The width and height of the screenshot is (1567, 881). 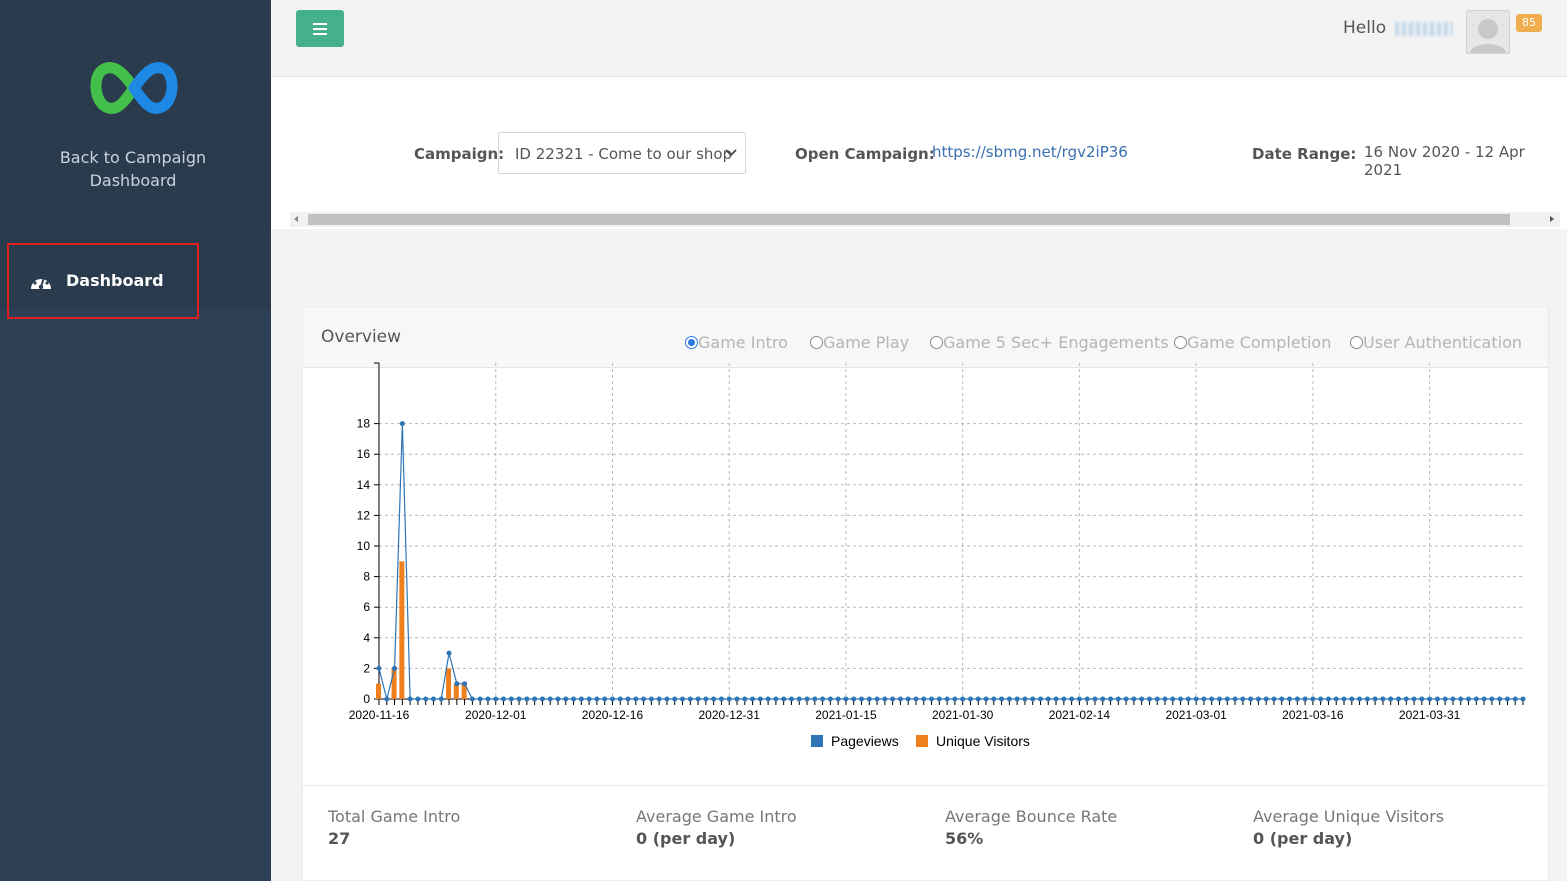 What do you see at coordinates (296, 219) in the screenshot?
I see `scroll-left-arrow-icon` at bounding box center [296, 219].